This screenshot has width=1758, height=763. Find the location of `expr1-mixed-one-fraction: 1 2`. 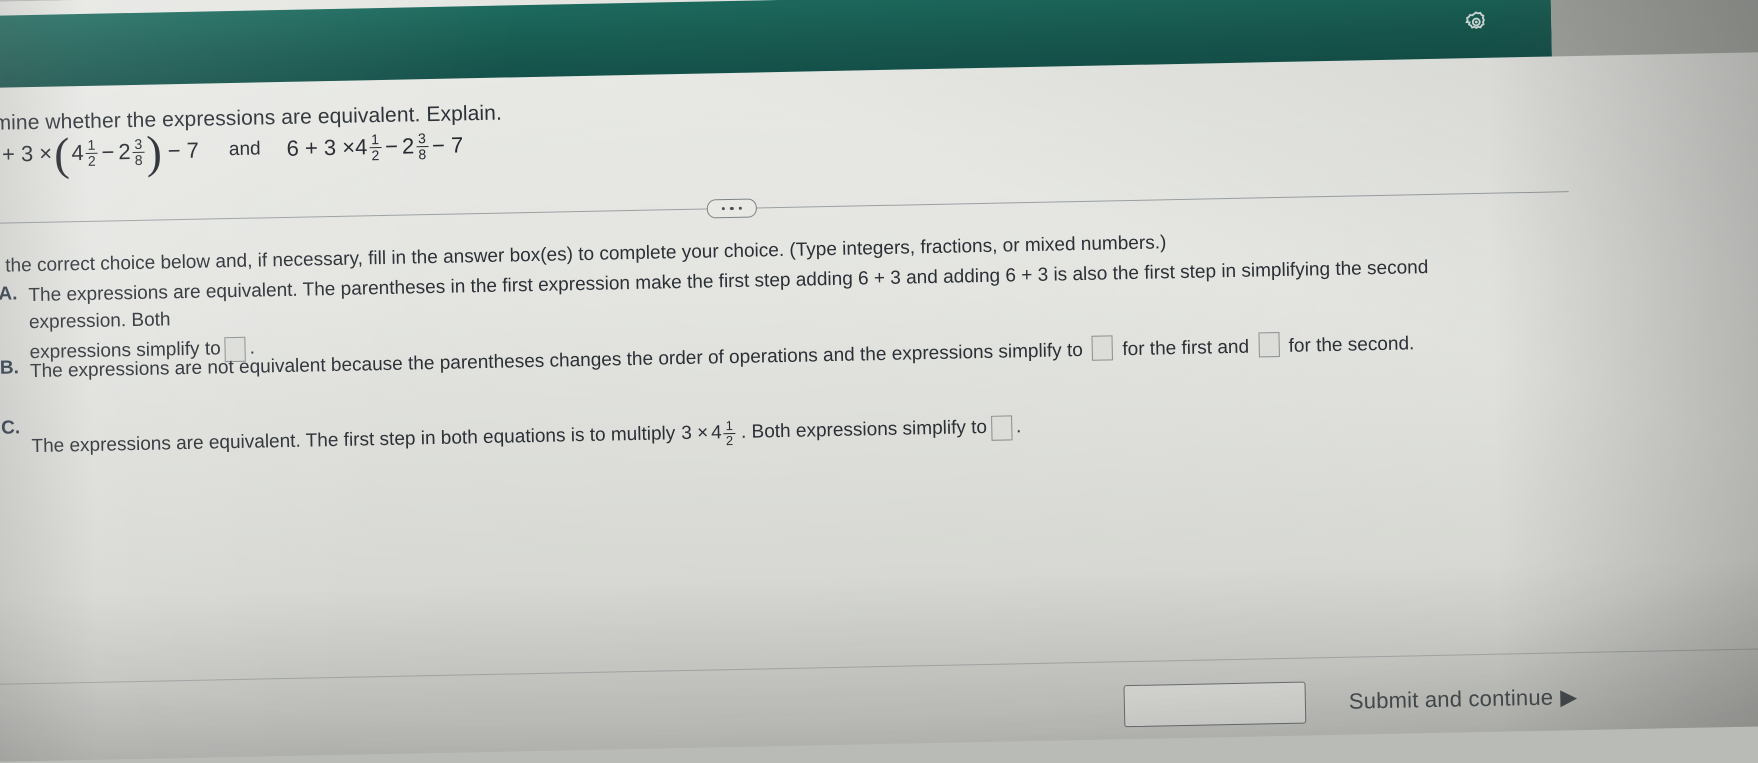

expr1-mixed-one-fraction: 1 2 is located at coordinates (91, 153).